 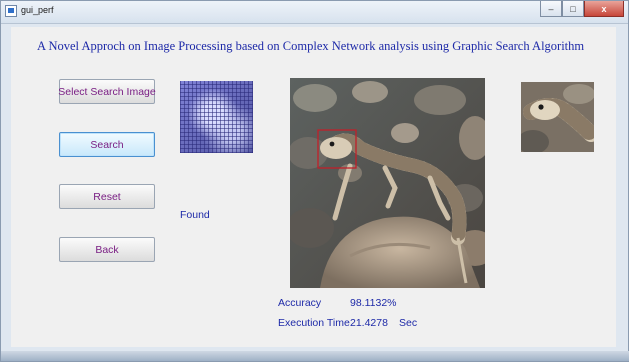 What do you see at coordinates (604, 9) in the screenshot?
I see `close-button: x` at bounding box center [604, 9].